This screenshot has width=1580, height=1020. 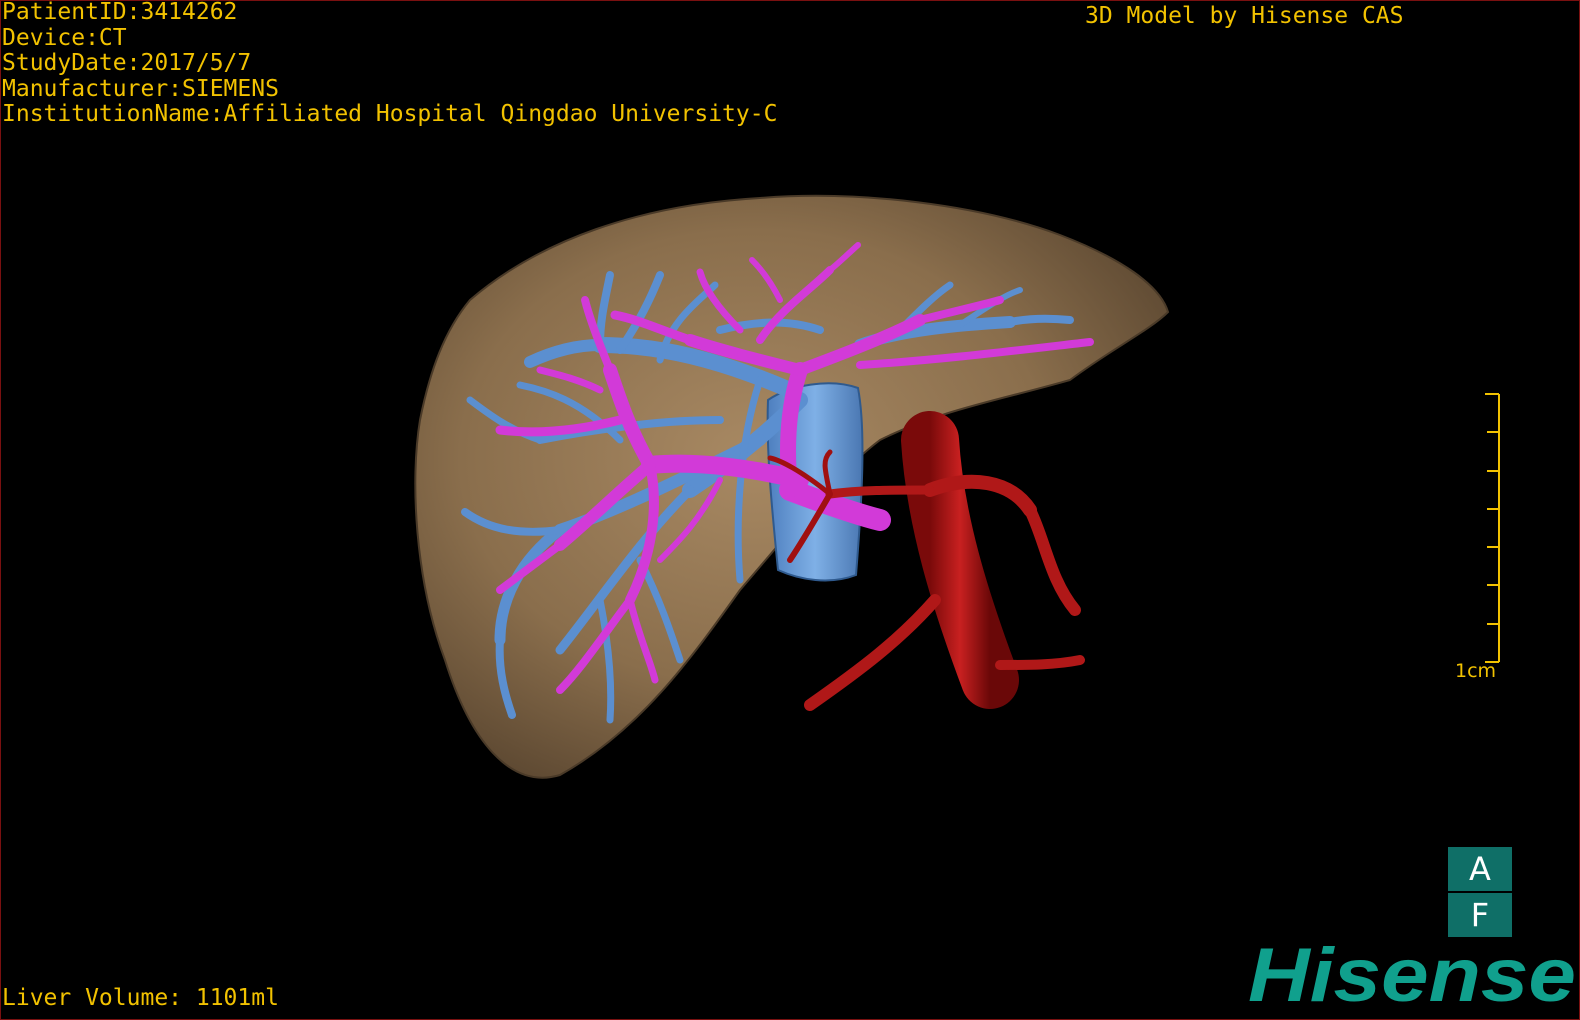 What do you see at coordinates (1480, 915) in the screenshot?
I see `orientation-bottom-label: F` at bounding box center [1480, 915].